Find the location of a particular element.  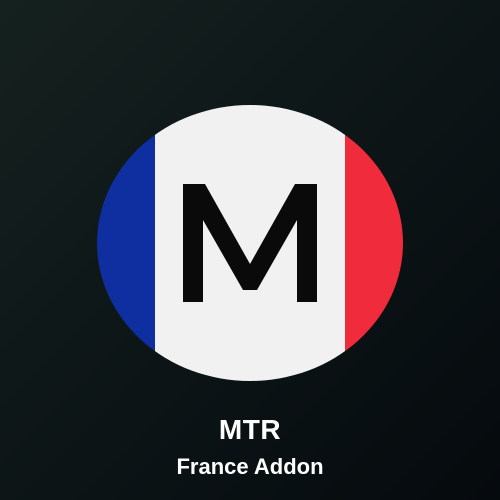

monogram-m-icon is located at coordinates (250, 243).